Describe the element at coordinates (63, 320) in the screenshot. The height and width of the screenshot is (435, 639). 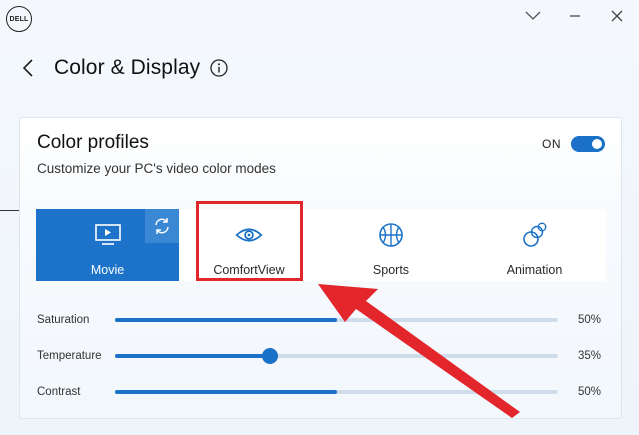
I see `slider-label: Saturation` at that location.